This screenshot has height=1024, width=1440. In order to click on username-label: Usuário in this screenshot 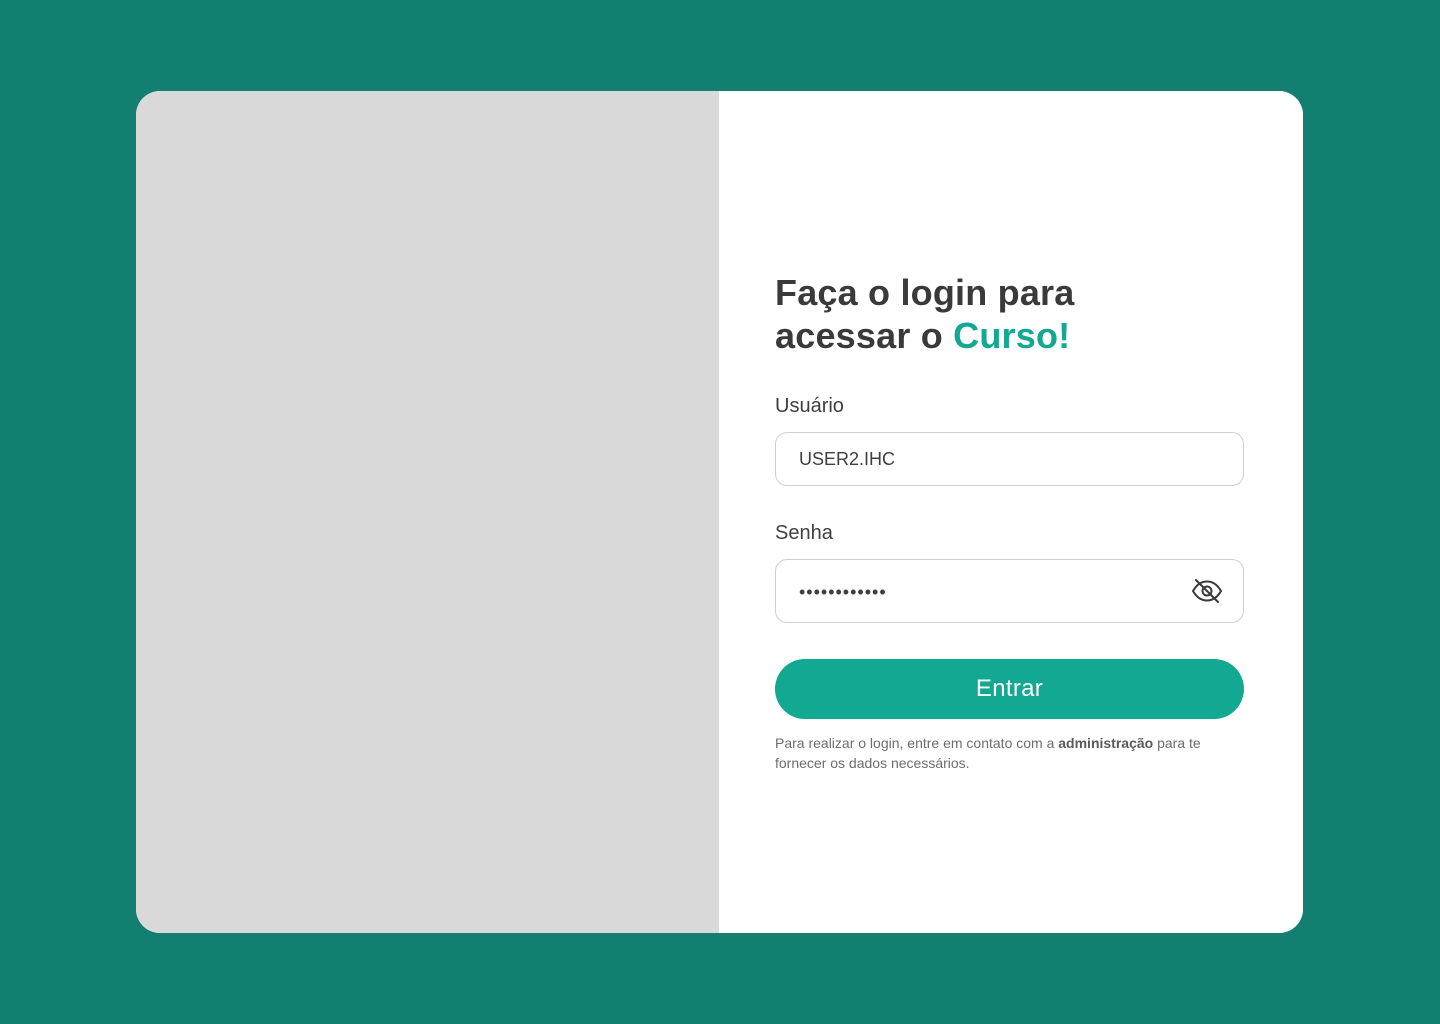, I will do `click(809, 406)`.